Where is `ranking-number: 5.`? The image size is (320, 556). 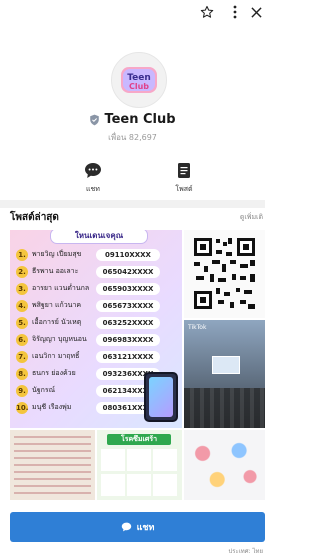
ranking-number: 5. is located at coordinates (22, 322).